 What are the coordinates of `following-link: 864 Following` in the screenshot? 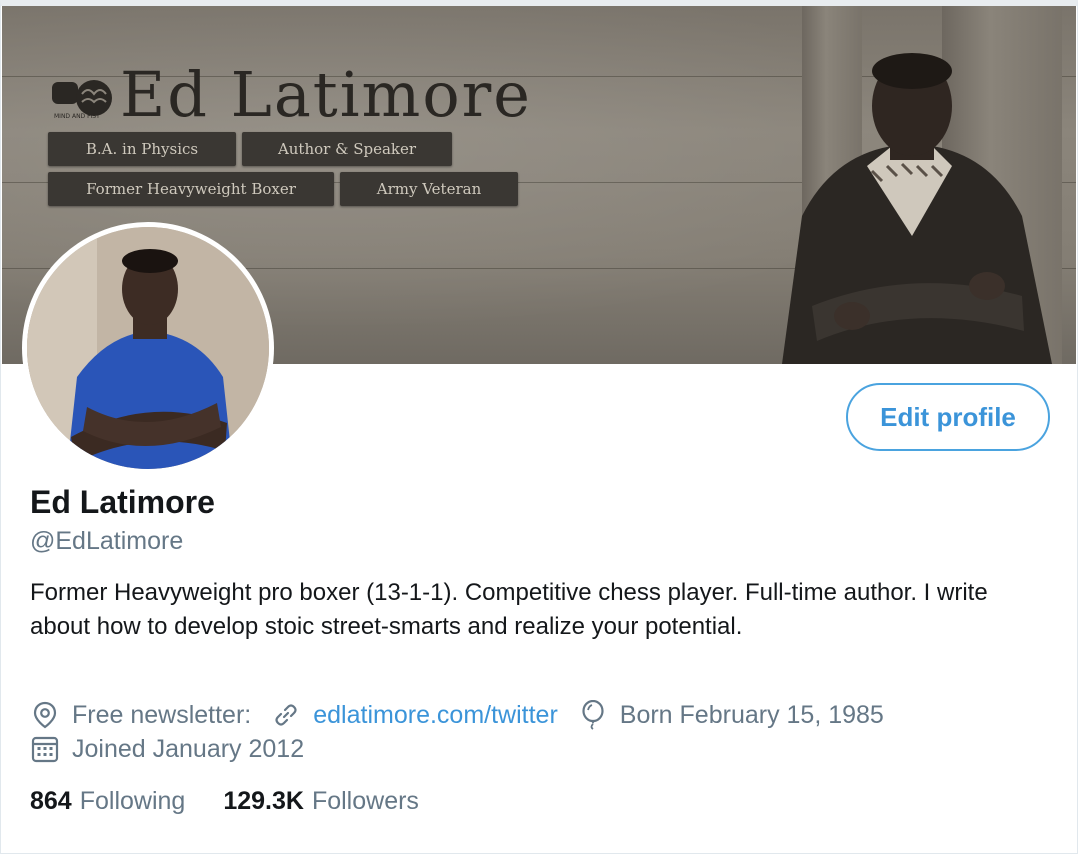 It's located at (107, 801).